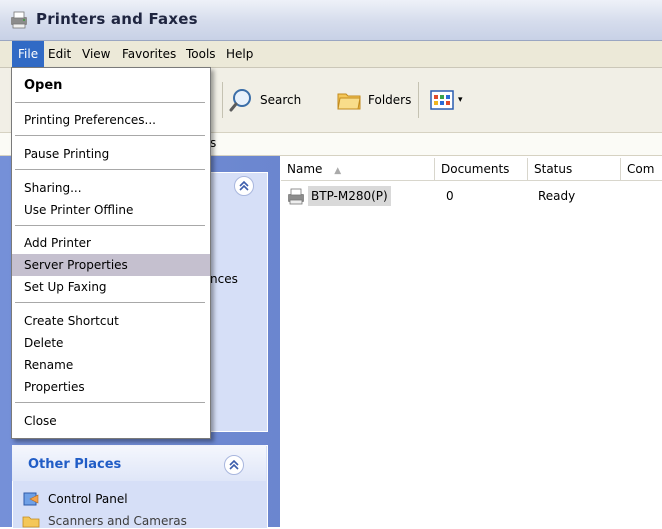  Describe the element at coordinates (557, 196) in the screenshot. I see `printer-status: Ready` at that location.